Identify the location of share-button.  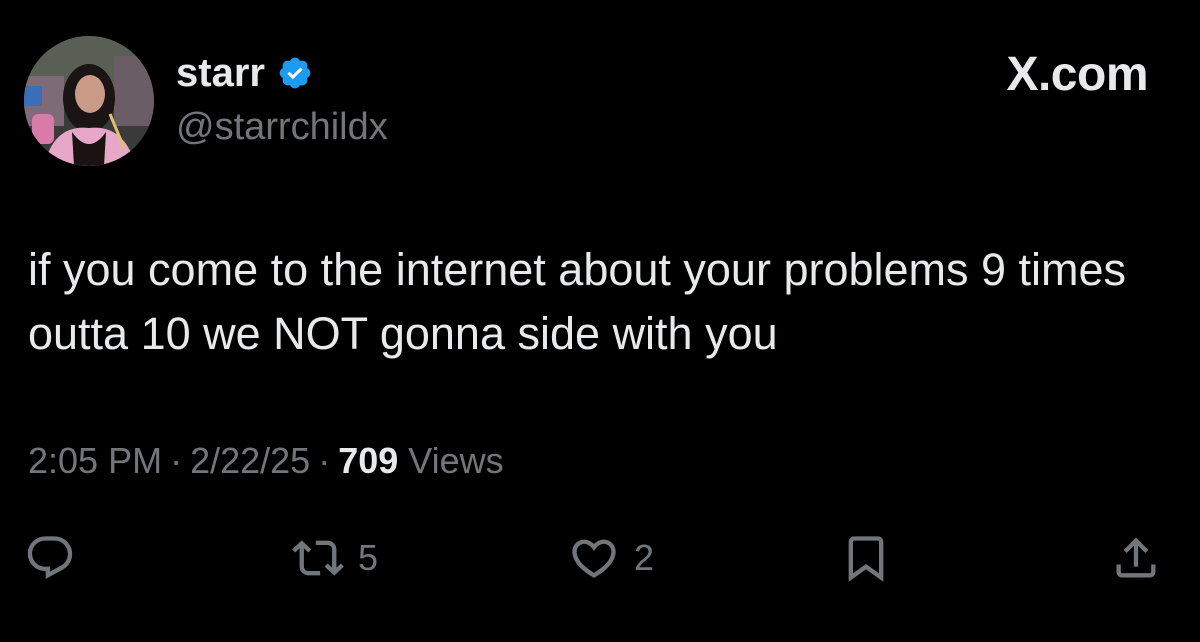
(1136, 558).